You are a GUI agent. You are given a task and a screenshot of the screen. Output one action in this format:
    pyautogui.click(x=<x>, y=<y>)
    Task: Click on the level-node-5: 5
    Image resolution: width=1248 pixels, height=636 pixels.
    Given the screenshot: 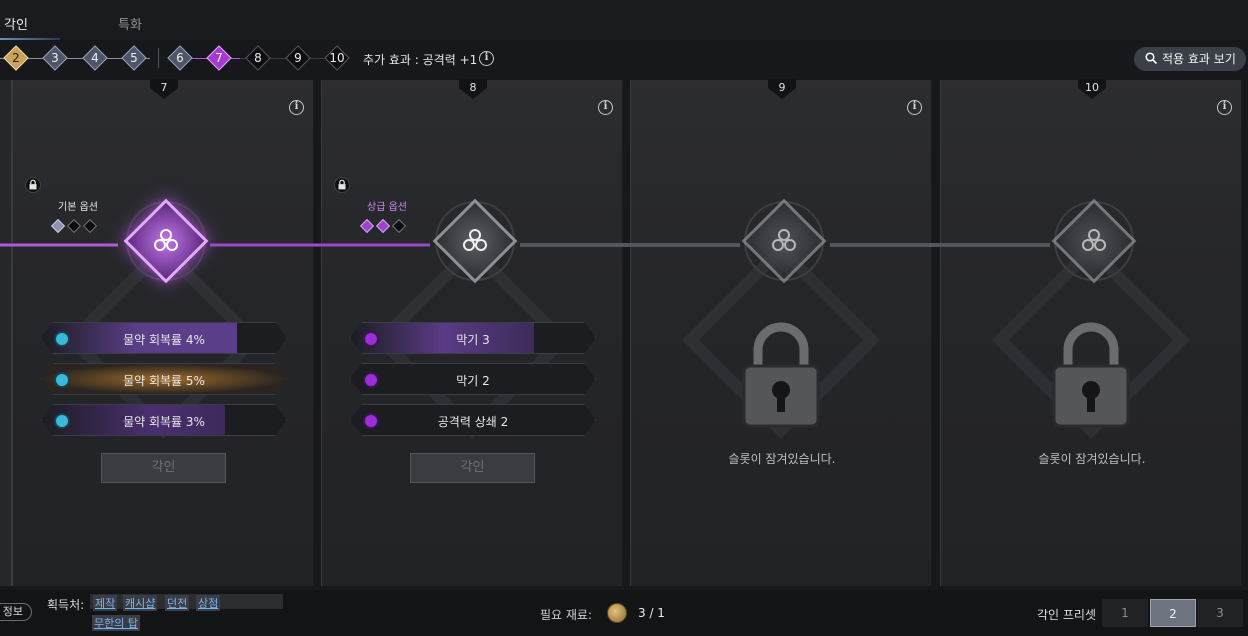 What is the action you would take?
    pyautogui.click(x=134, y=58)
    